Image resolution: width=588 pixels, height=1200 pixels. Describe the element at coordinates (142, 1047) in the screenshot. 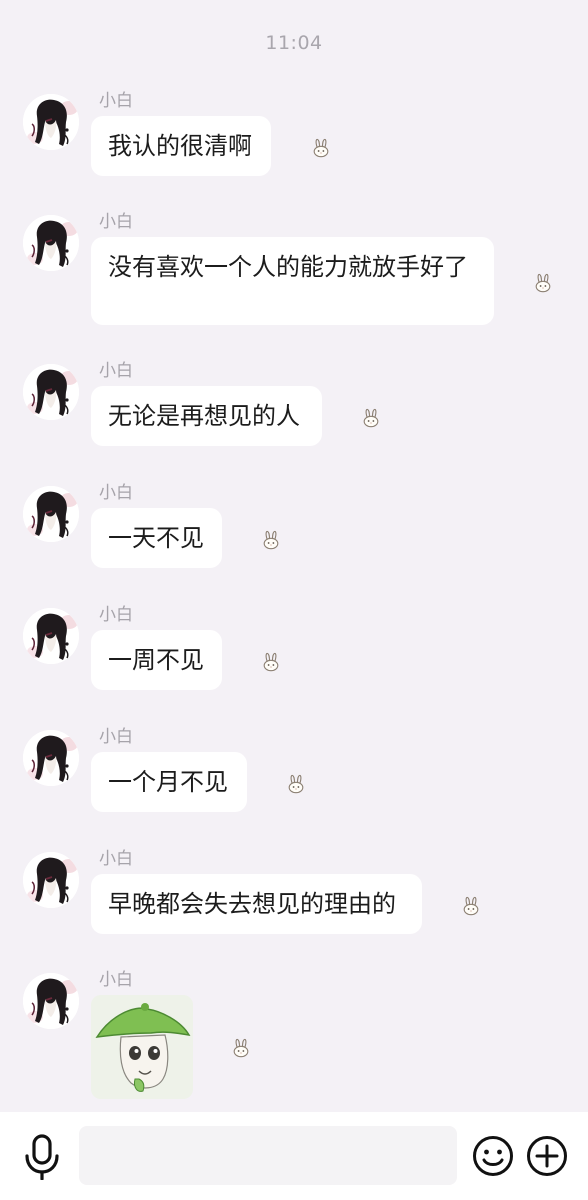

I see `green-hat-cartoon-sticker` at that location.